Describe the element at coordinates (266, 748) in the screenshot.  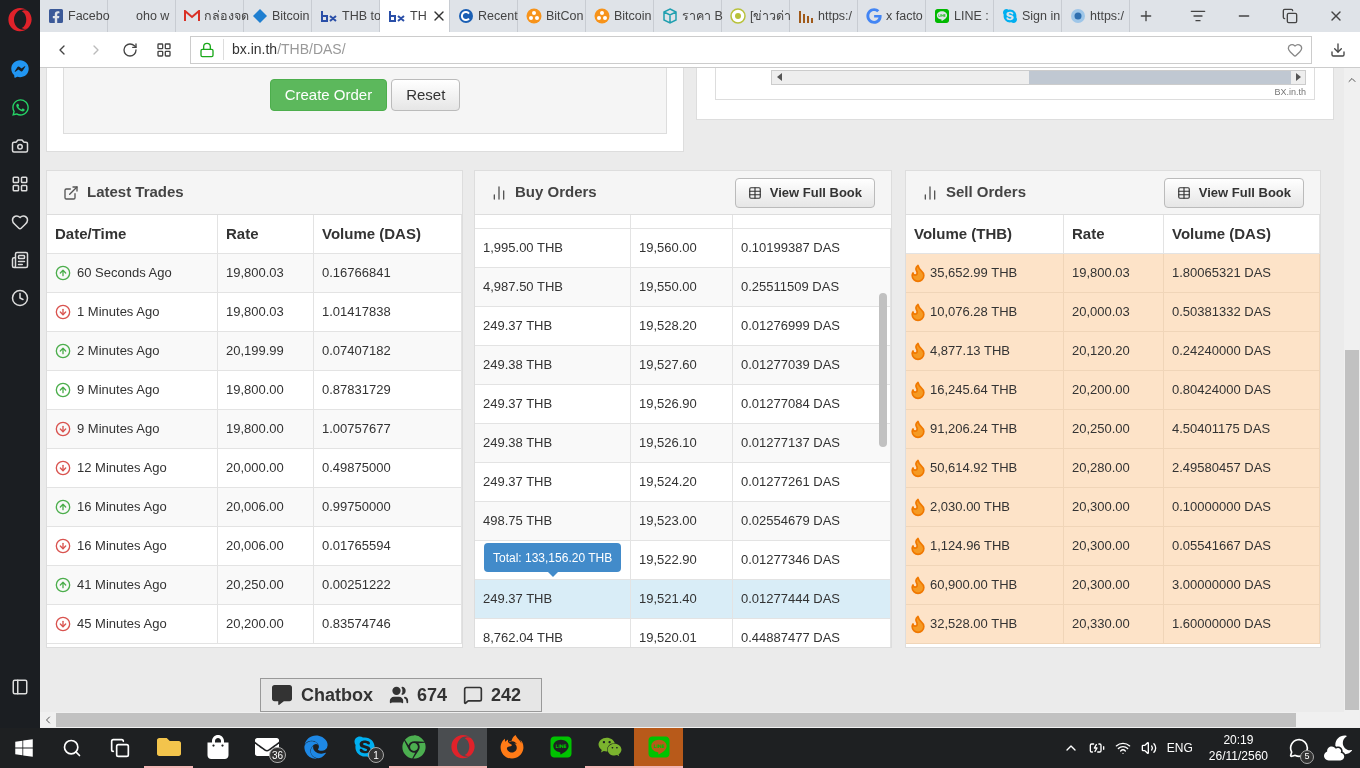
I see `taskbar-app: 36` at that location.